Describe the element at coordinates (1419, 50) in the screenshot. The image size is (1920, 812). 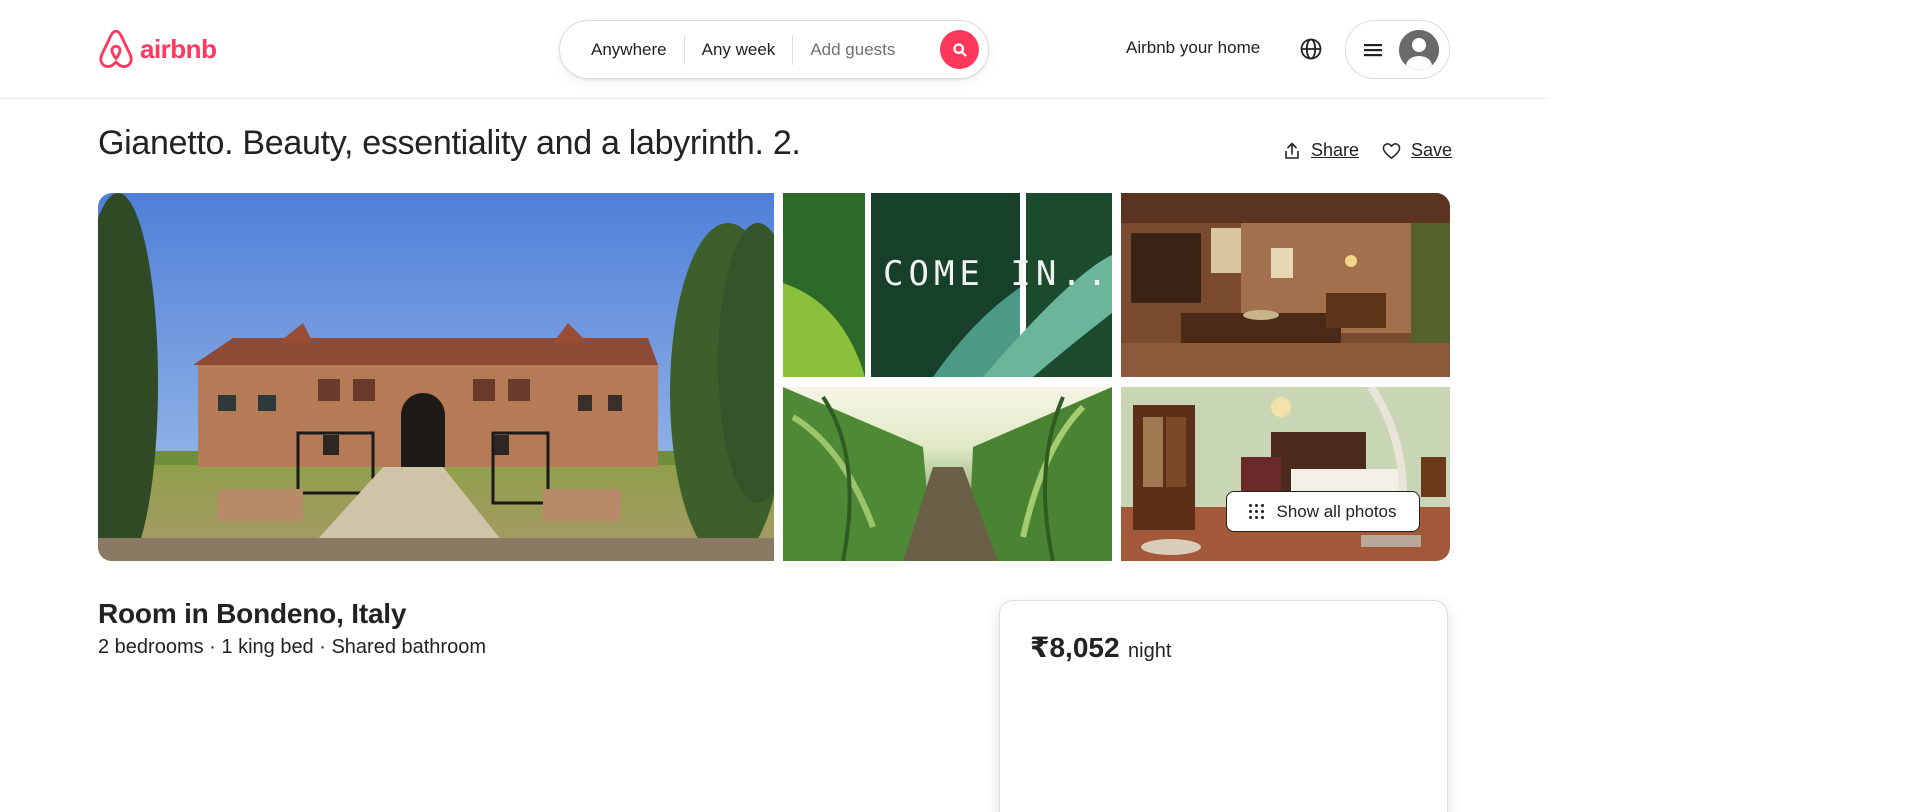
I see `user-avatar-icon` at that location.